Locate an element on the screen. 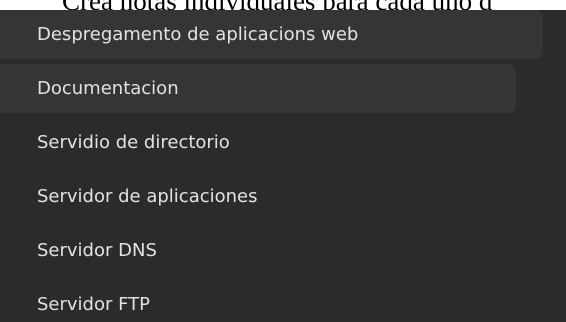 The height and width of the screenshot is (322, 566). menu-item-label: Servidor DNS is located at coordinates (97, 250).